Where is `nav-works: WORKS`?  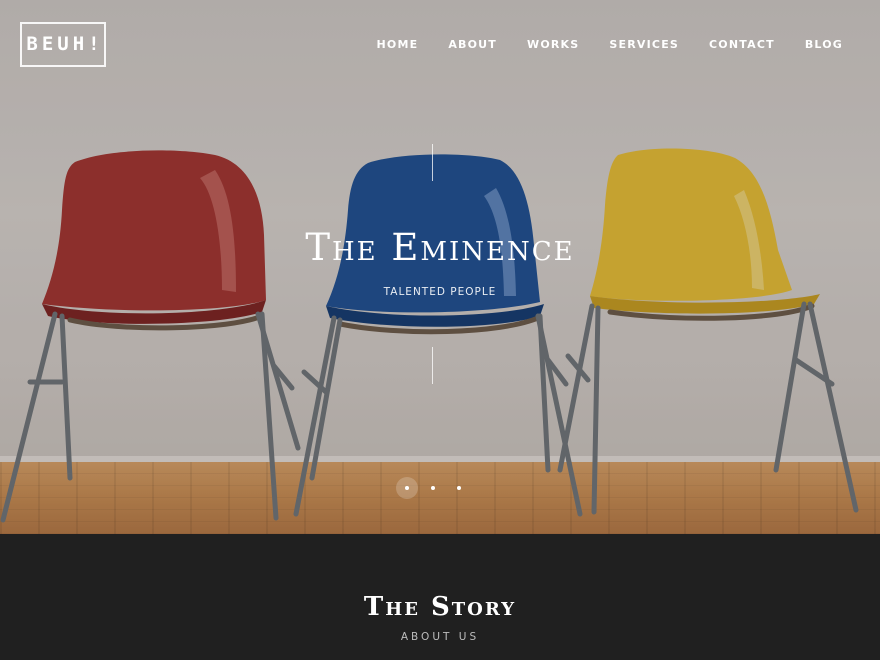 nav-works: WORKS is located at coordinates (553, 44).